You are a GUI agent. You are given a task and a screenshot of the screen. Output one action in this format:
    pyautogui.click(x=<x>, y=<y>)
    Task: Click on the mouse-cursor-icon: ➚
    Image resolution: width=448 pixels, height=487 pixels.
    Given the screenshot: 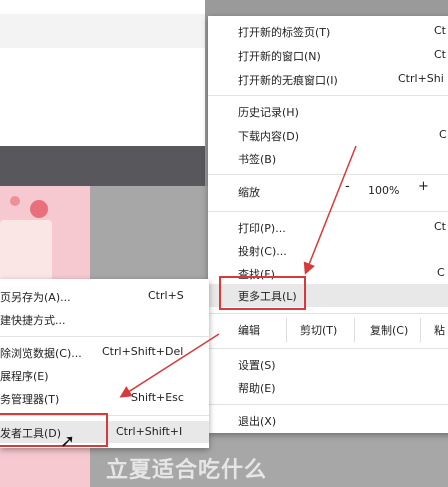 What is the action you would take?
    pyautogui.click(x=68, y=441)
    